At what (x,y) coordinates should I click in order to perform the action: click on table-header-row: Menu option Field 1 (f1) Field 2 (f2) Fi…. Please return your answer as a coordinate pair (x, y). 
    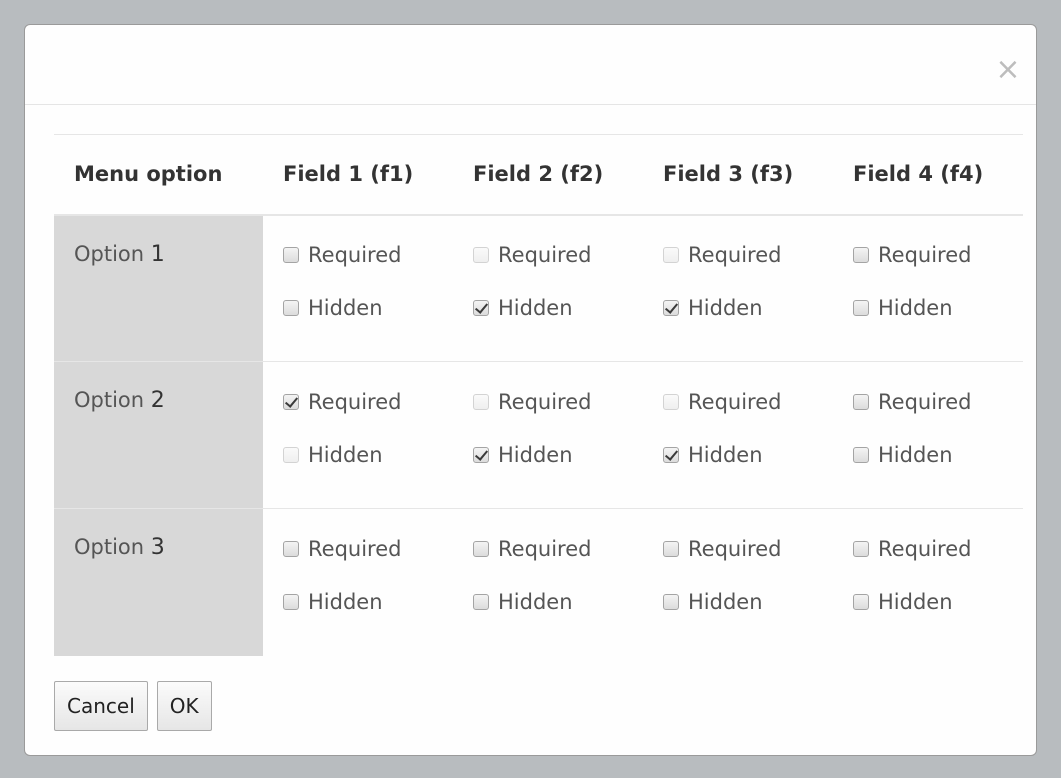
    Looking at the image, I should click on (538, 175).